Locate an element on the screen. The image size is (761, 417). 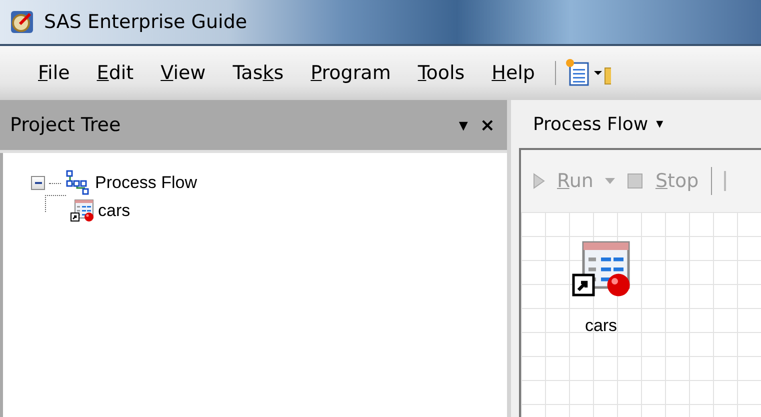
pin-menu-button: ▾ is located at coordinates (463, 125).